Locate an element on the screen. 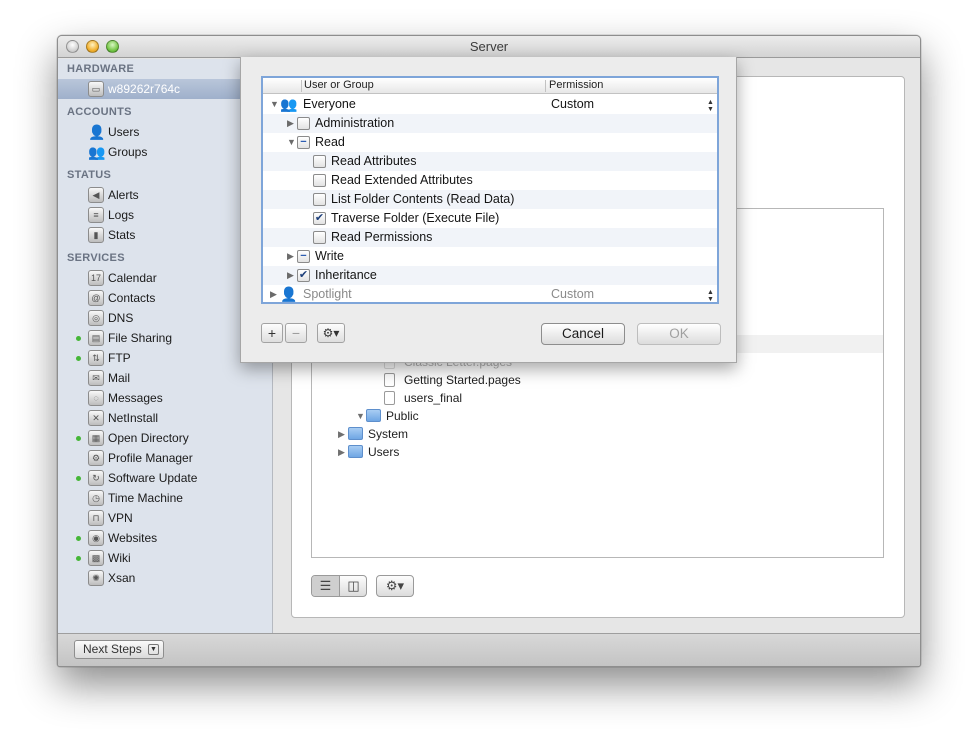  file-name: users_final is located at coordinates (433, 398).